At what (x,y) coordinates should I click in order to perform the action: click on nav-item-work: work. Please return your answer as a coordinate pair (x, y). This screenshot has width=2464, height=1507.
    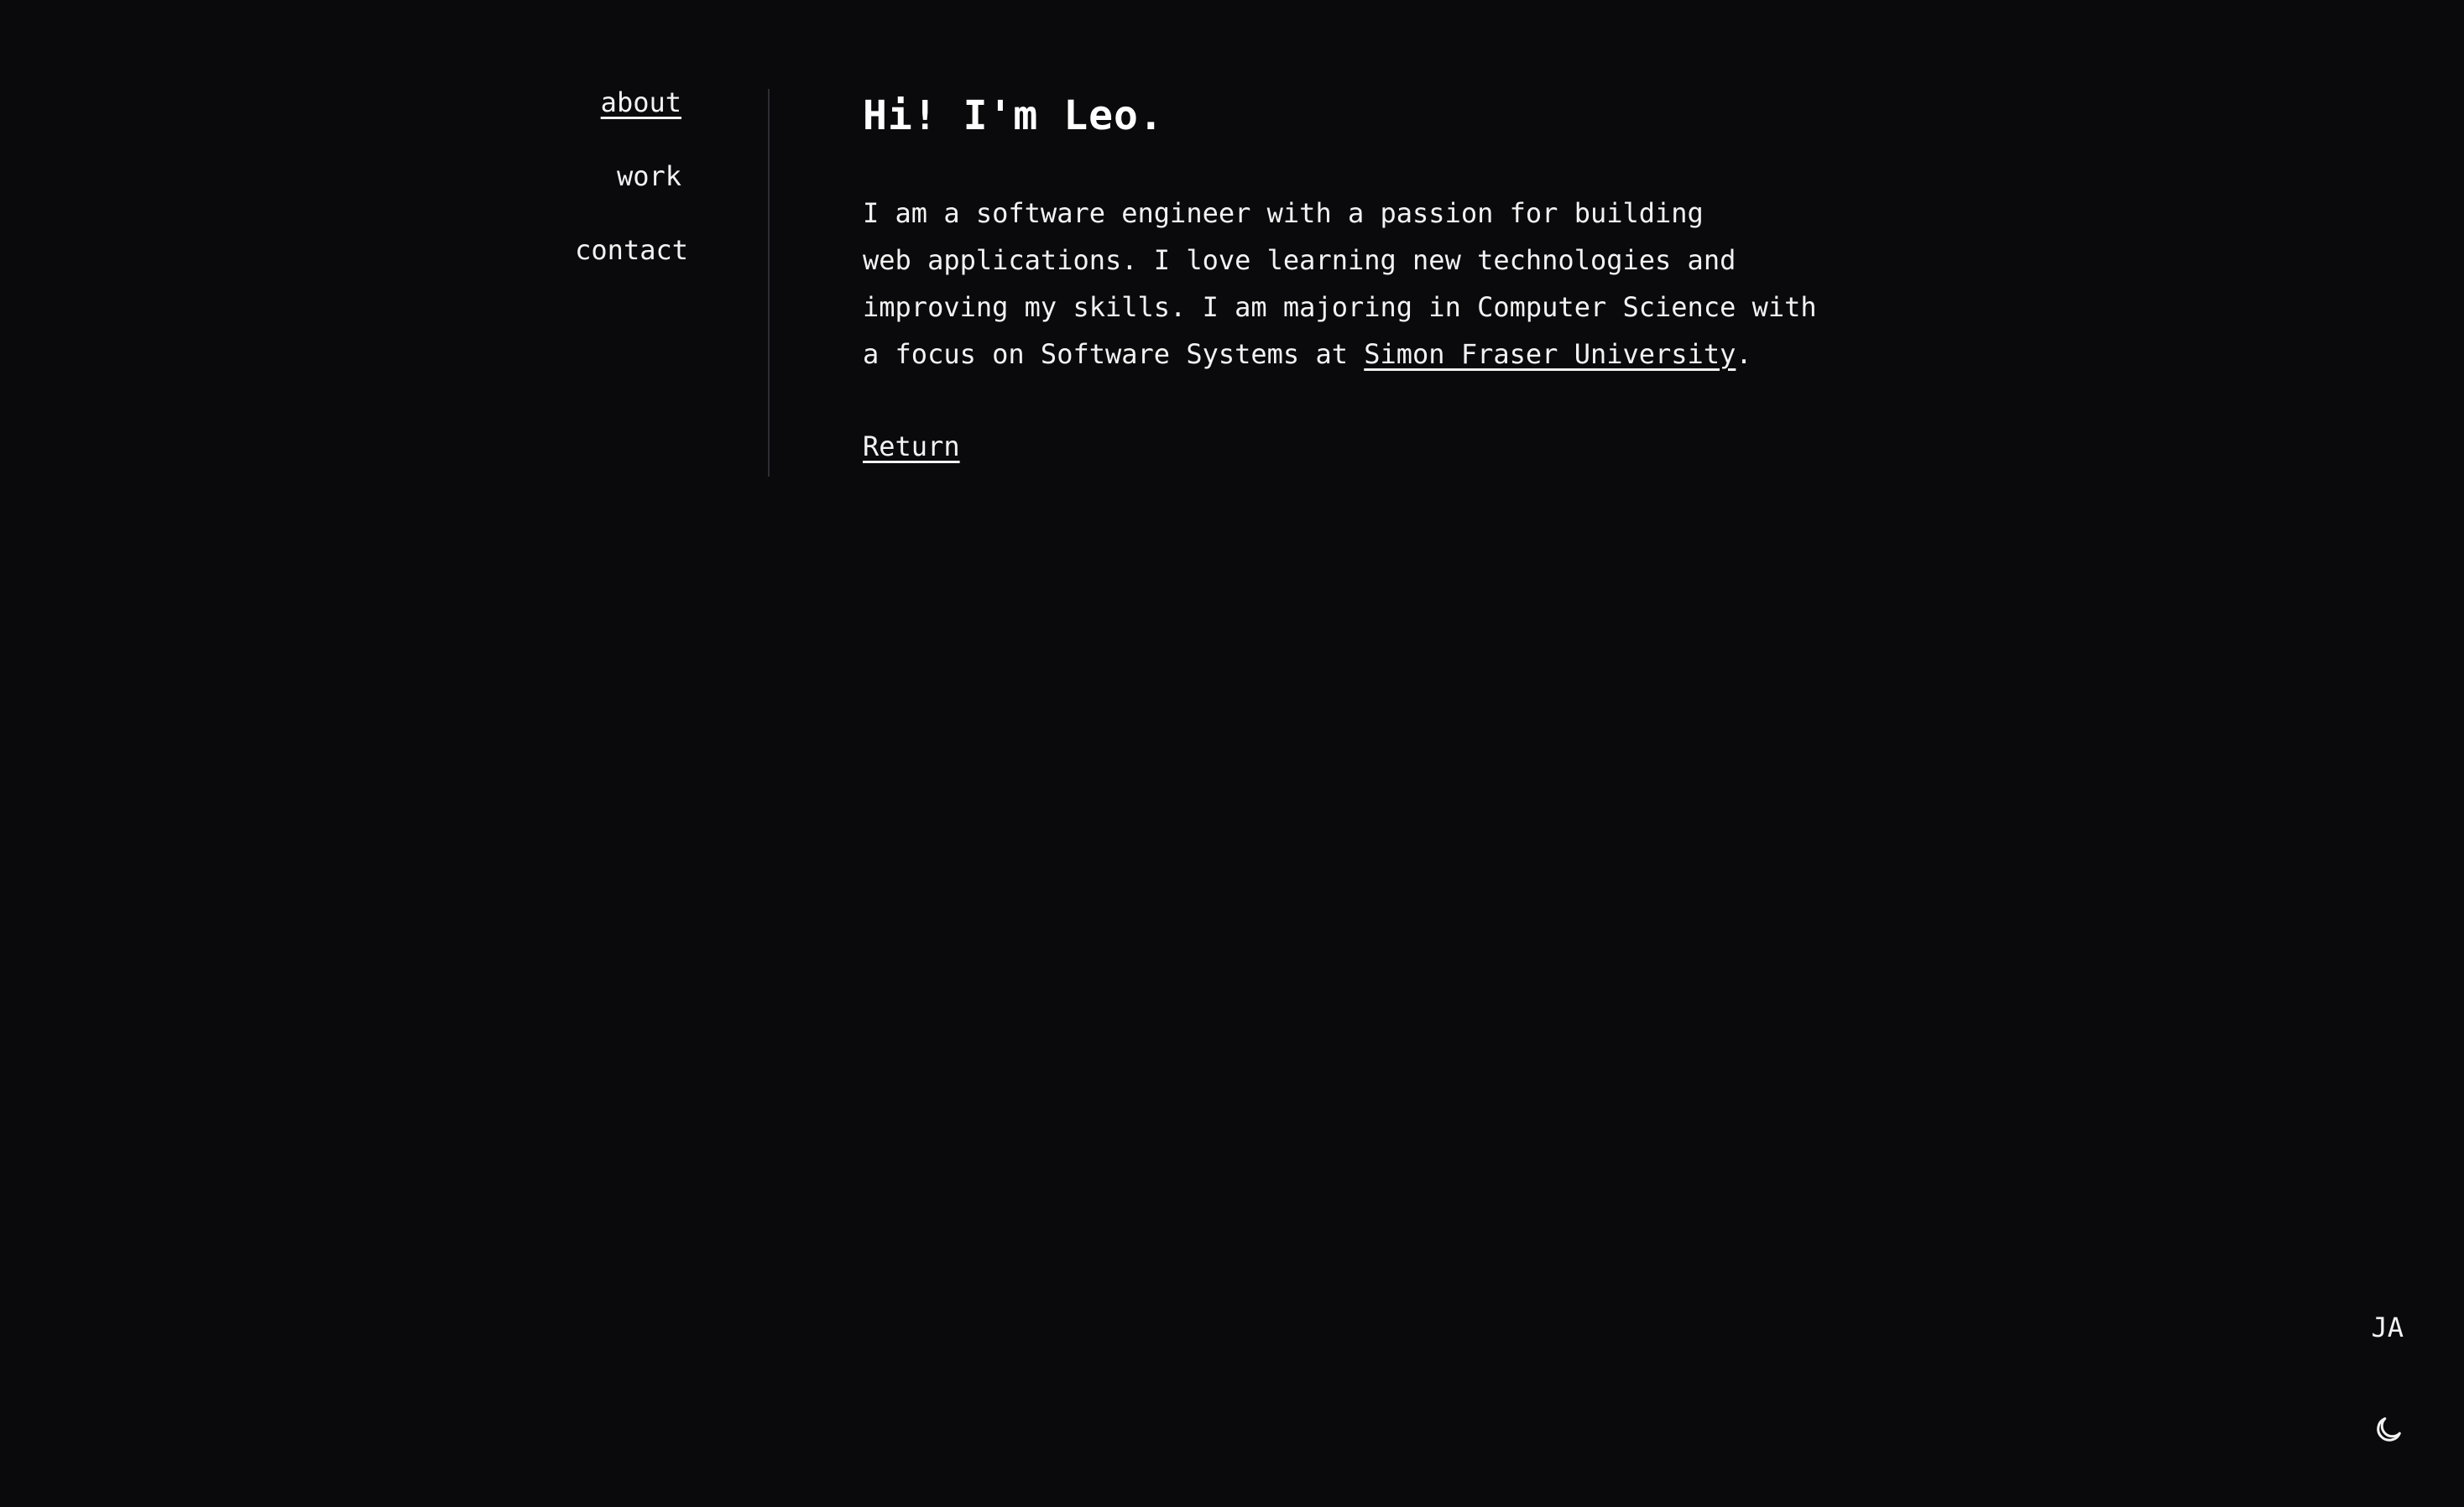
    Looking at the image, I should click on (575, 176).